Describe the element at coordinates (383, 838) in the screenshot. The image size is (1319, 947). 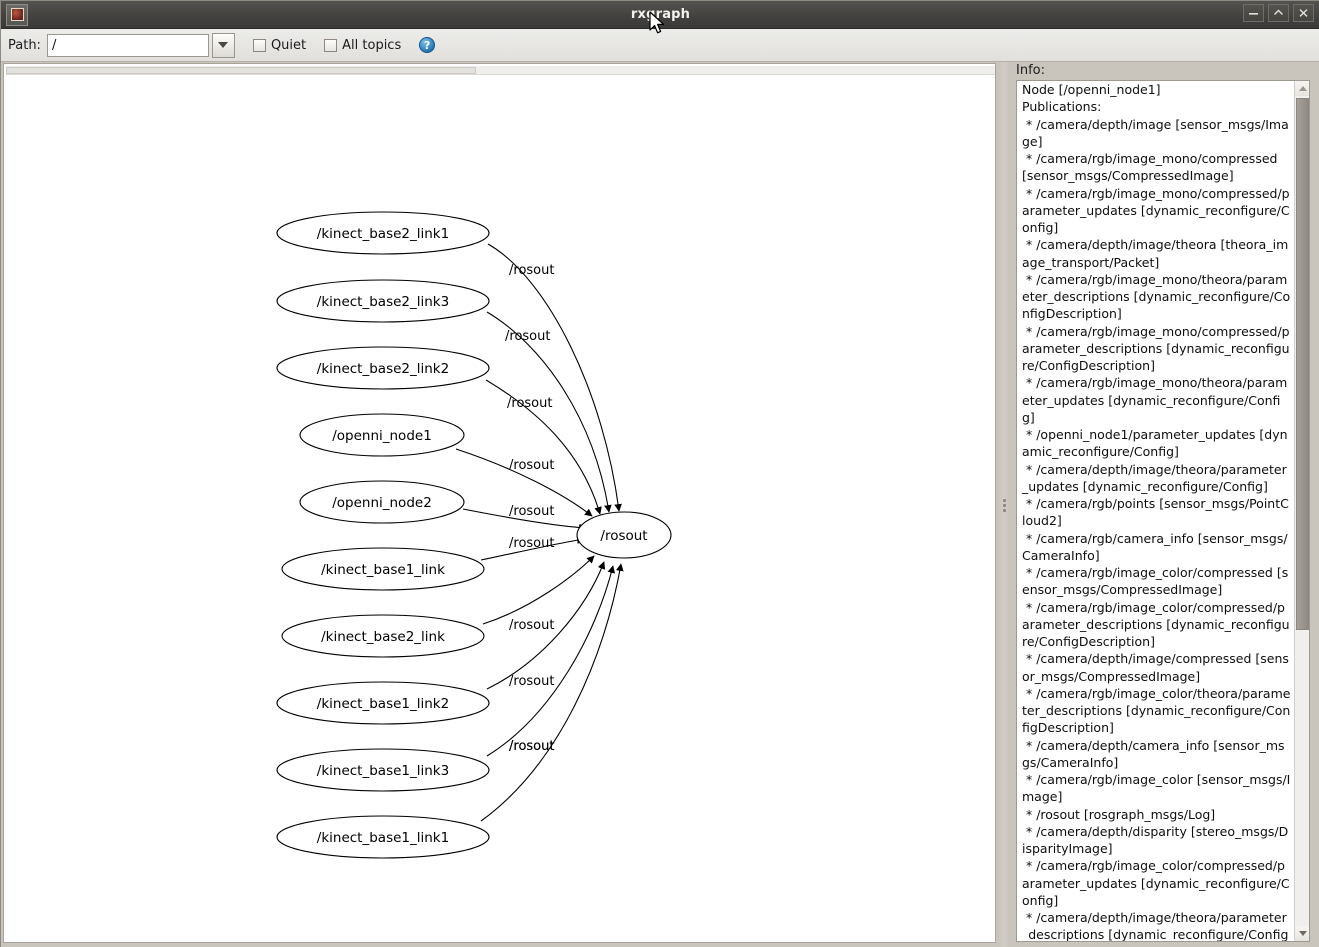
I see `graph-node-label: /kinect_base1_link1` at that location.